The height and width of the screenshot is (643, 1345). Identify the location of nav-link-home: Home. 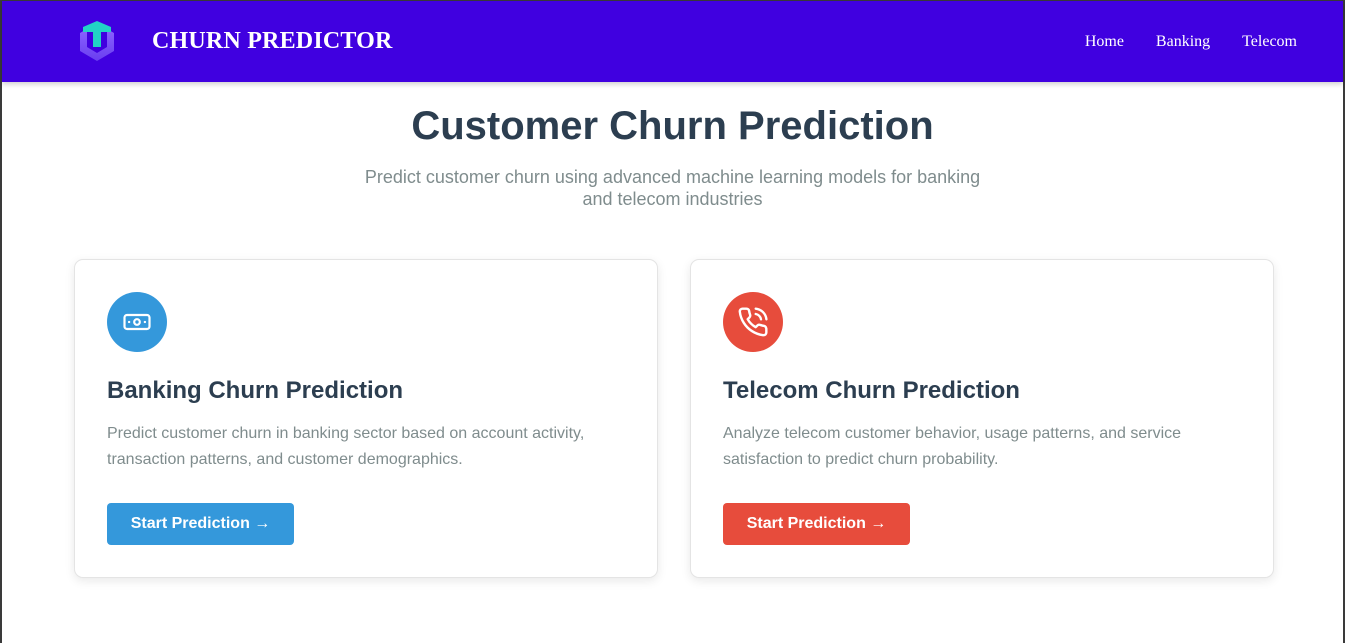
(1104, 42).